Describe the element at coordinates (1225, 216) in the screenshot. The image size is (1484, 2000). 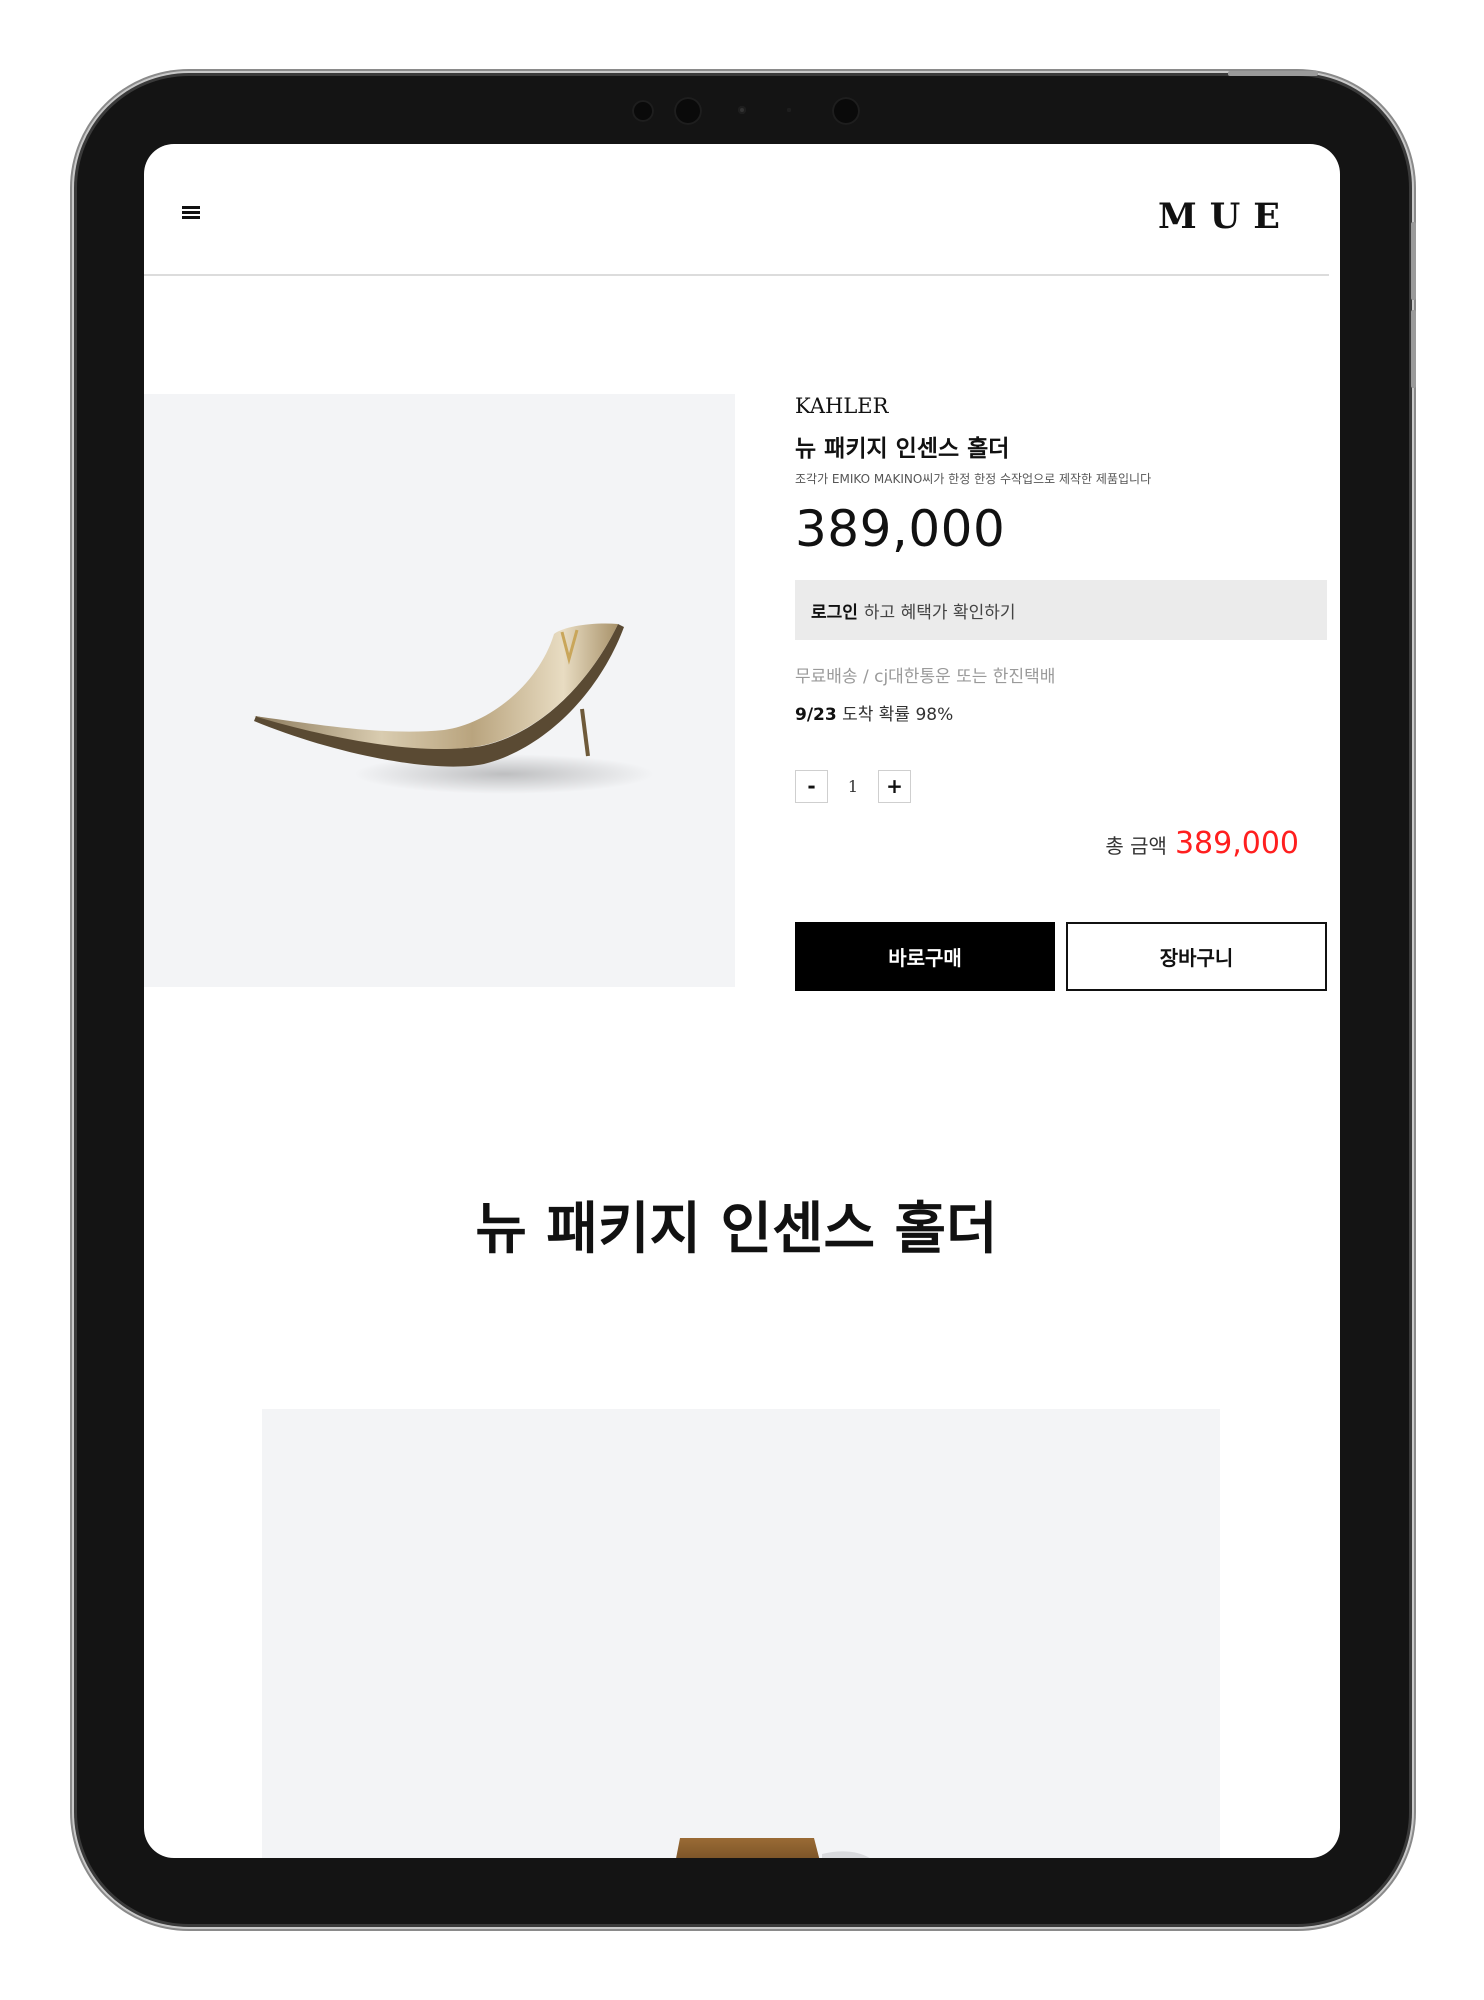
I see `site-logo: MUE` at that location.